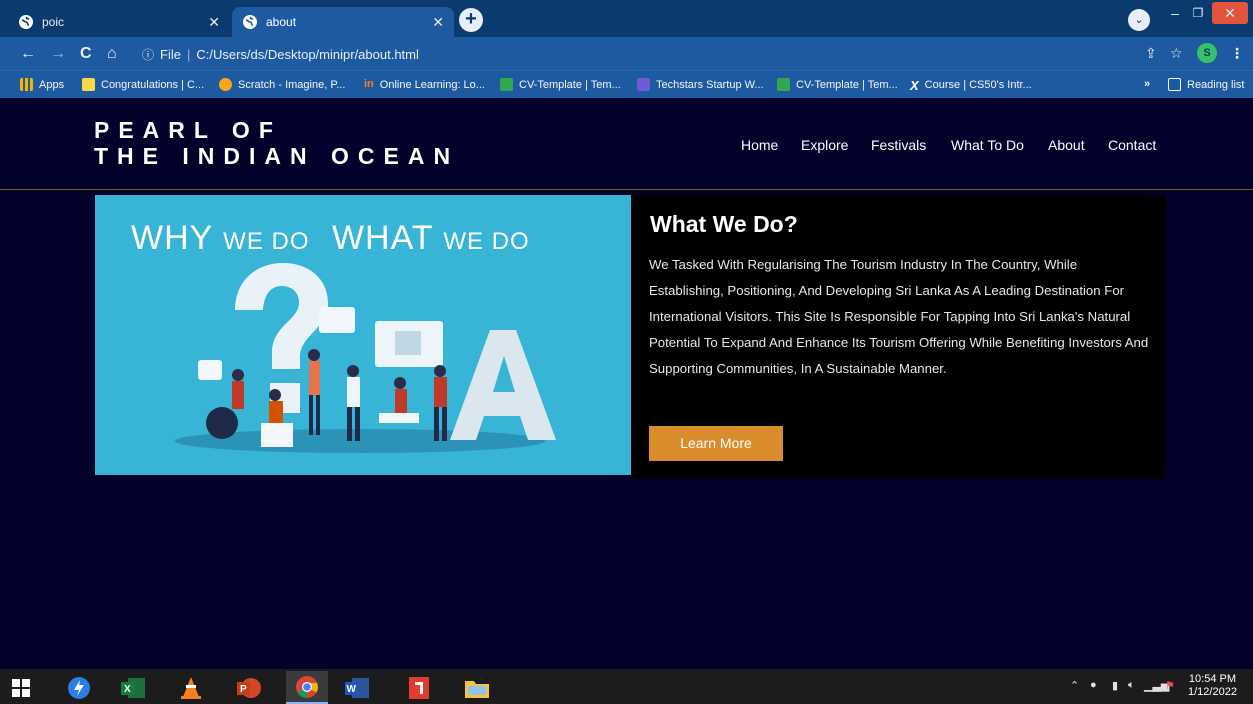 The width and height of the screenshot is (1253, 704). I want to click on office-icon, so click(419, 687).